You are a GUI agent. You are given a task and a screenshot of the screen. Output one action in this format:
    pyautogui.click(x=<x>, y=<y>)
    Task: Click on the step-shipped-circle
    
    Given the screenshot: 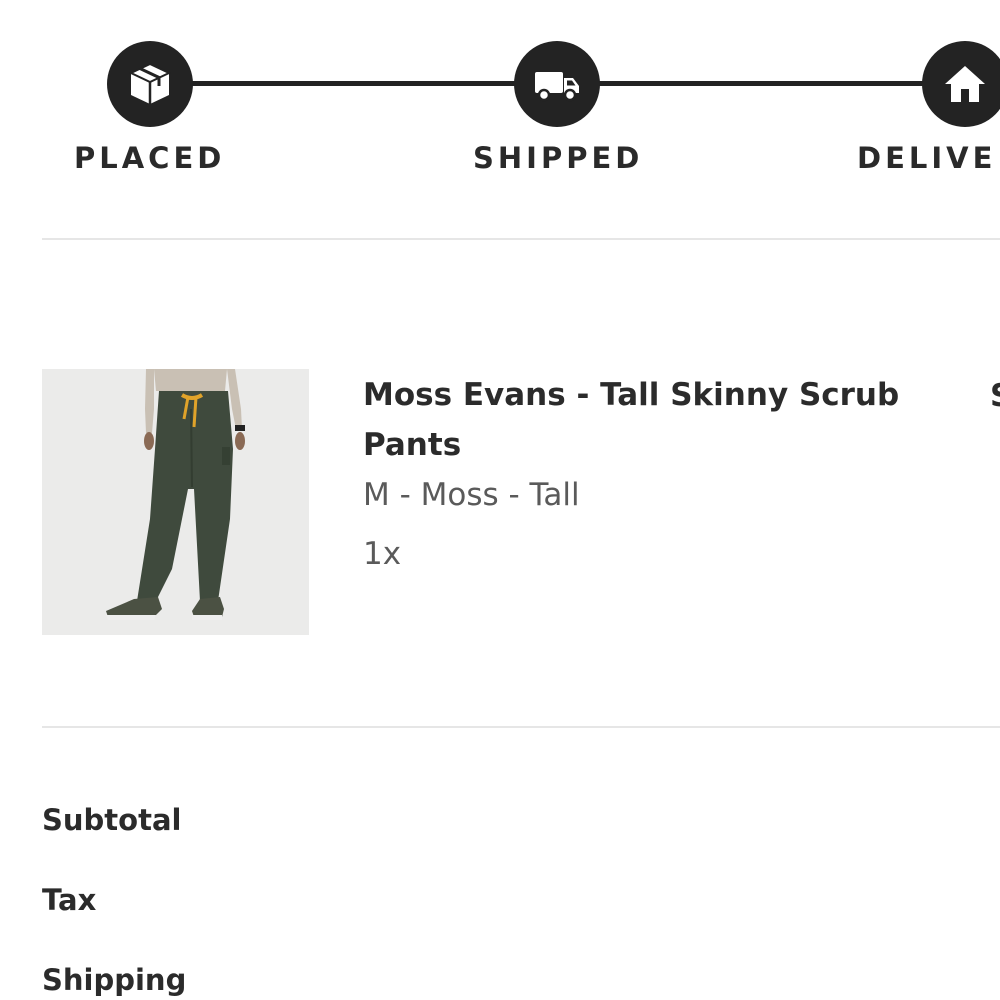 What is the action you would take?
    pyautogui.click(x=557, y=84)
    